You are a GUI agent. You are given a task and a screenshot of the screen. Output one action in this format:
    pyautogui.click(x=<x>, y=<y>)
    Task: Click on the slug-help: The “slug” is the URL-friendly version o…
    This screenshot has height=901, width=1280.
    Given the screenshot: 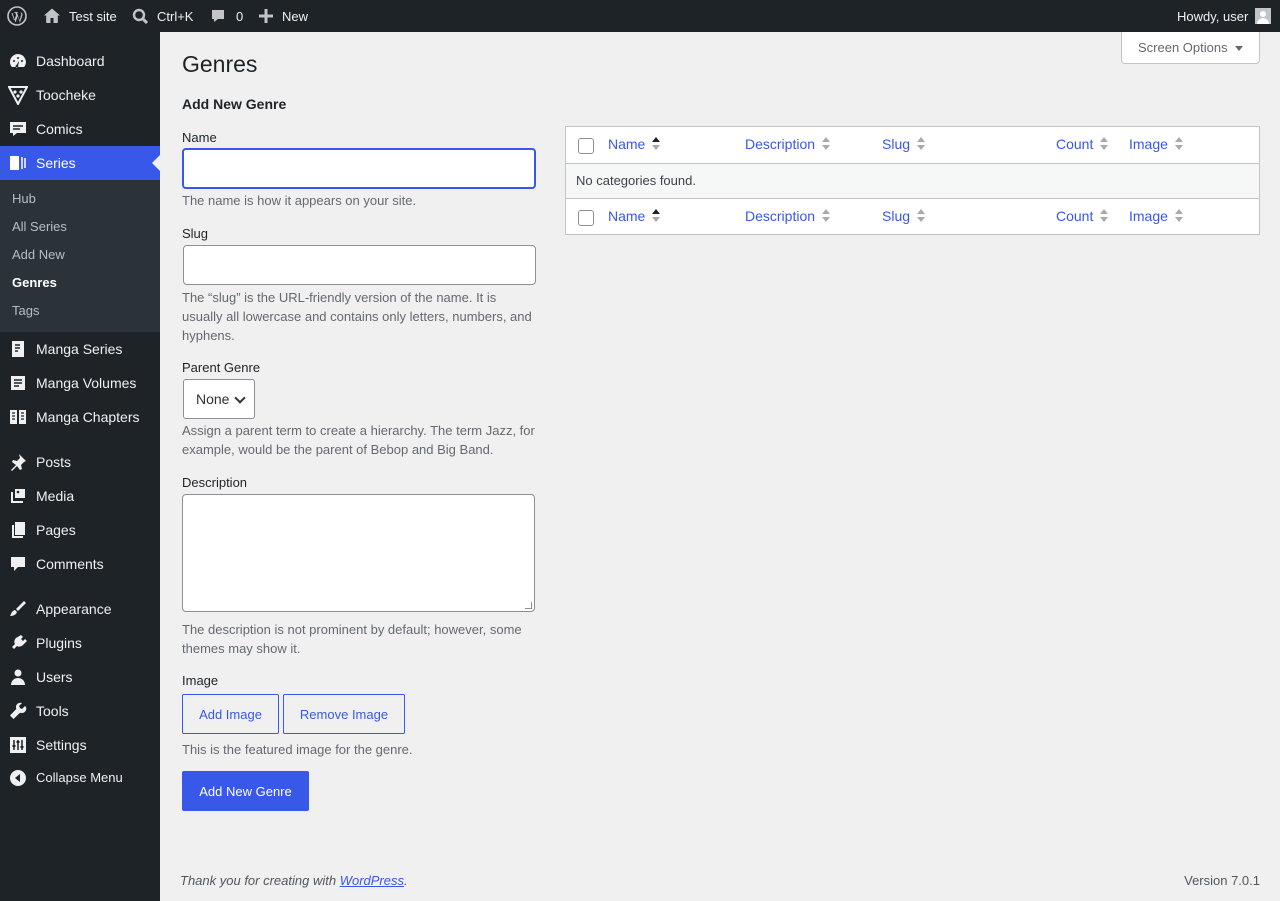 What is the action you would take?
    pyautogui.click(x=357, y=316)
    